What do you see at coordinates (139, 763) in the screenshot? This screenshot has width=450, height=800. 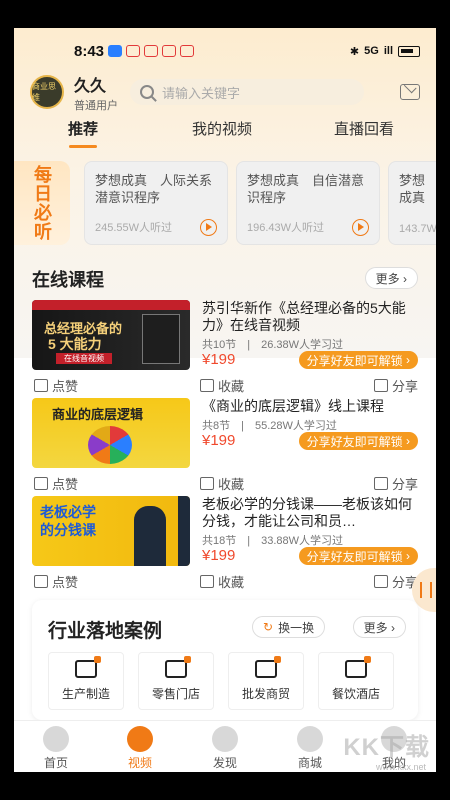 I see `nav-label: 视频` at bounding box center [139, 763].